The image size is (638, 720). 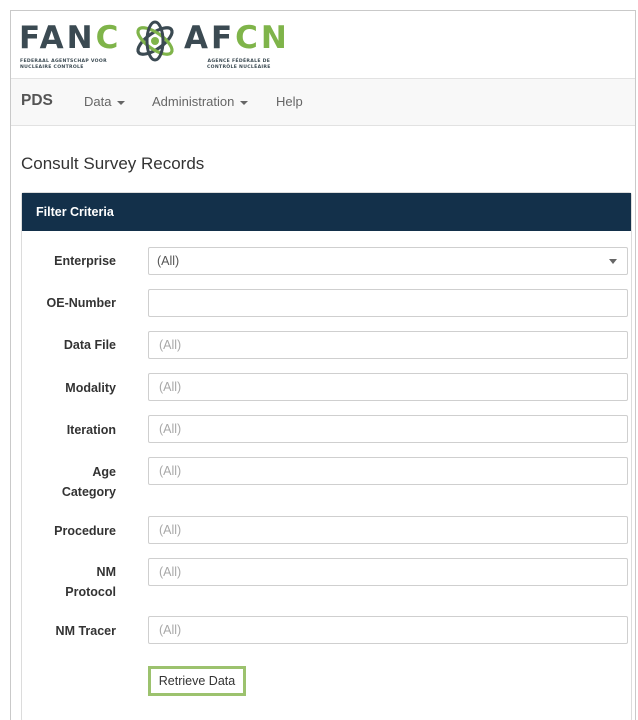 I want to click on panel-heading: Filter Criteria, so click(x=326, y=212).